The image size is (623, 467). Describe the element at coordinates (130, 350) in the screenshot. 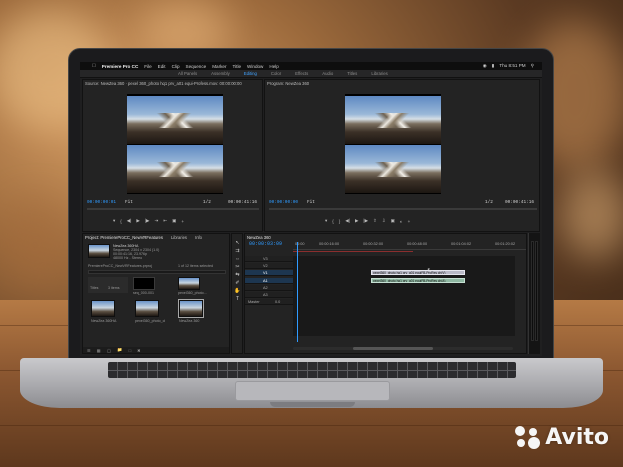

I see `new-item-icon: □` at that location.